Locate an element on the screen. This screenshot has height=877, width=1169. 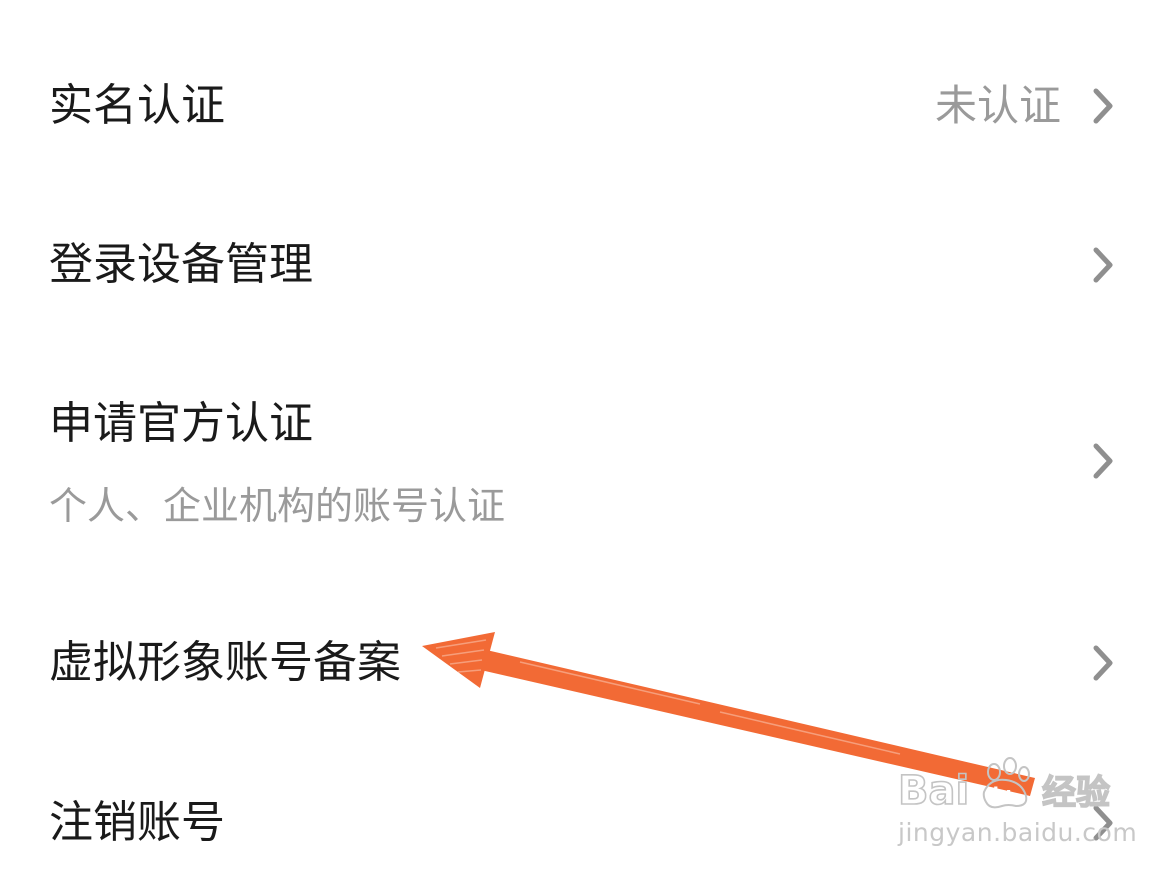
row-title: 登录设备管理 is located at coordinates (181, 264).